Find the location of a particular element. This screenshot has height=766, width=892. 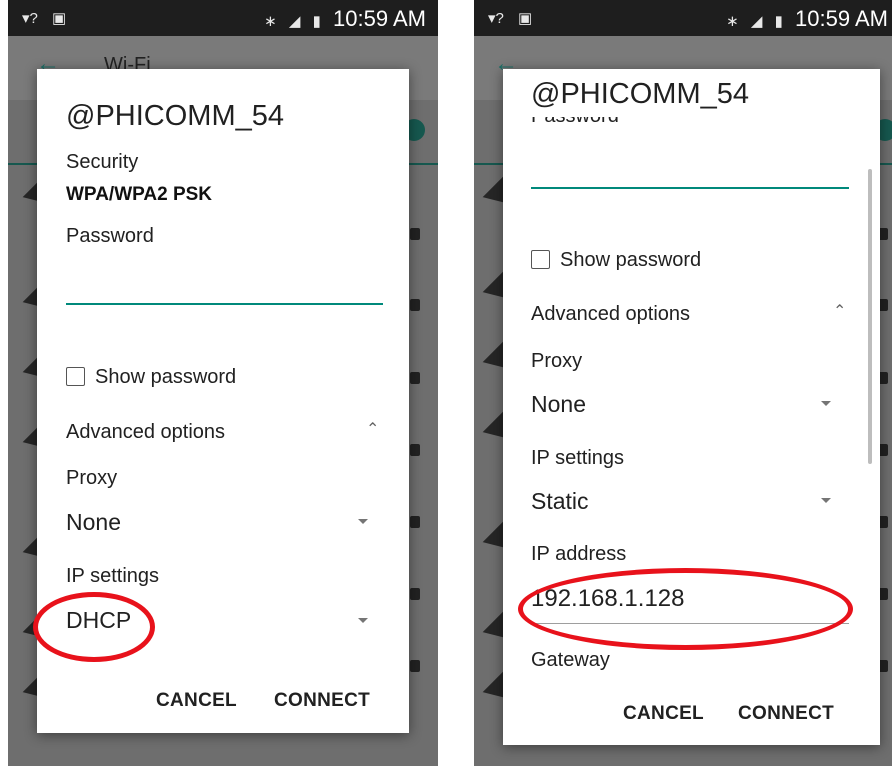

gateway-label: Gateway is located at coordinates (570, 660).